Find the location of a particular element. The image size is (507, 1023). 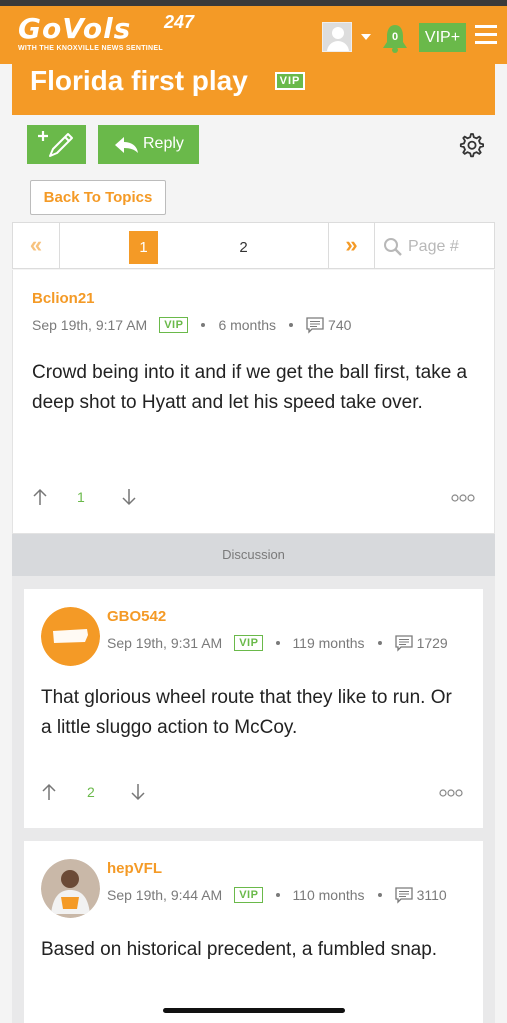

hamburger-menu-icon is located at coordinates (486, 35).